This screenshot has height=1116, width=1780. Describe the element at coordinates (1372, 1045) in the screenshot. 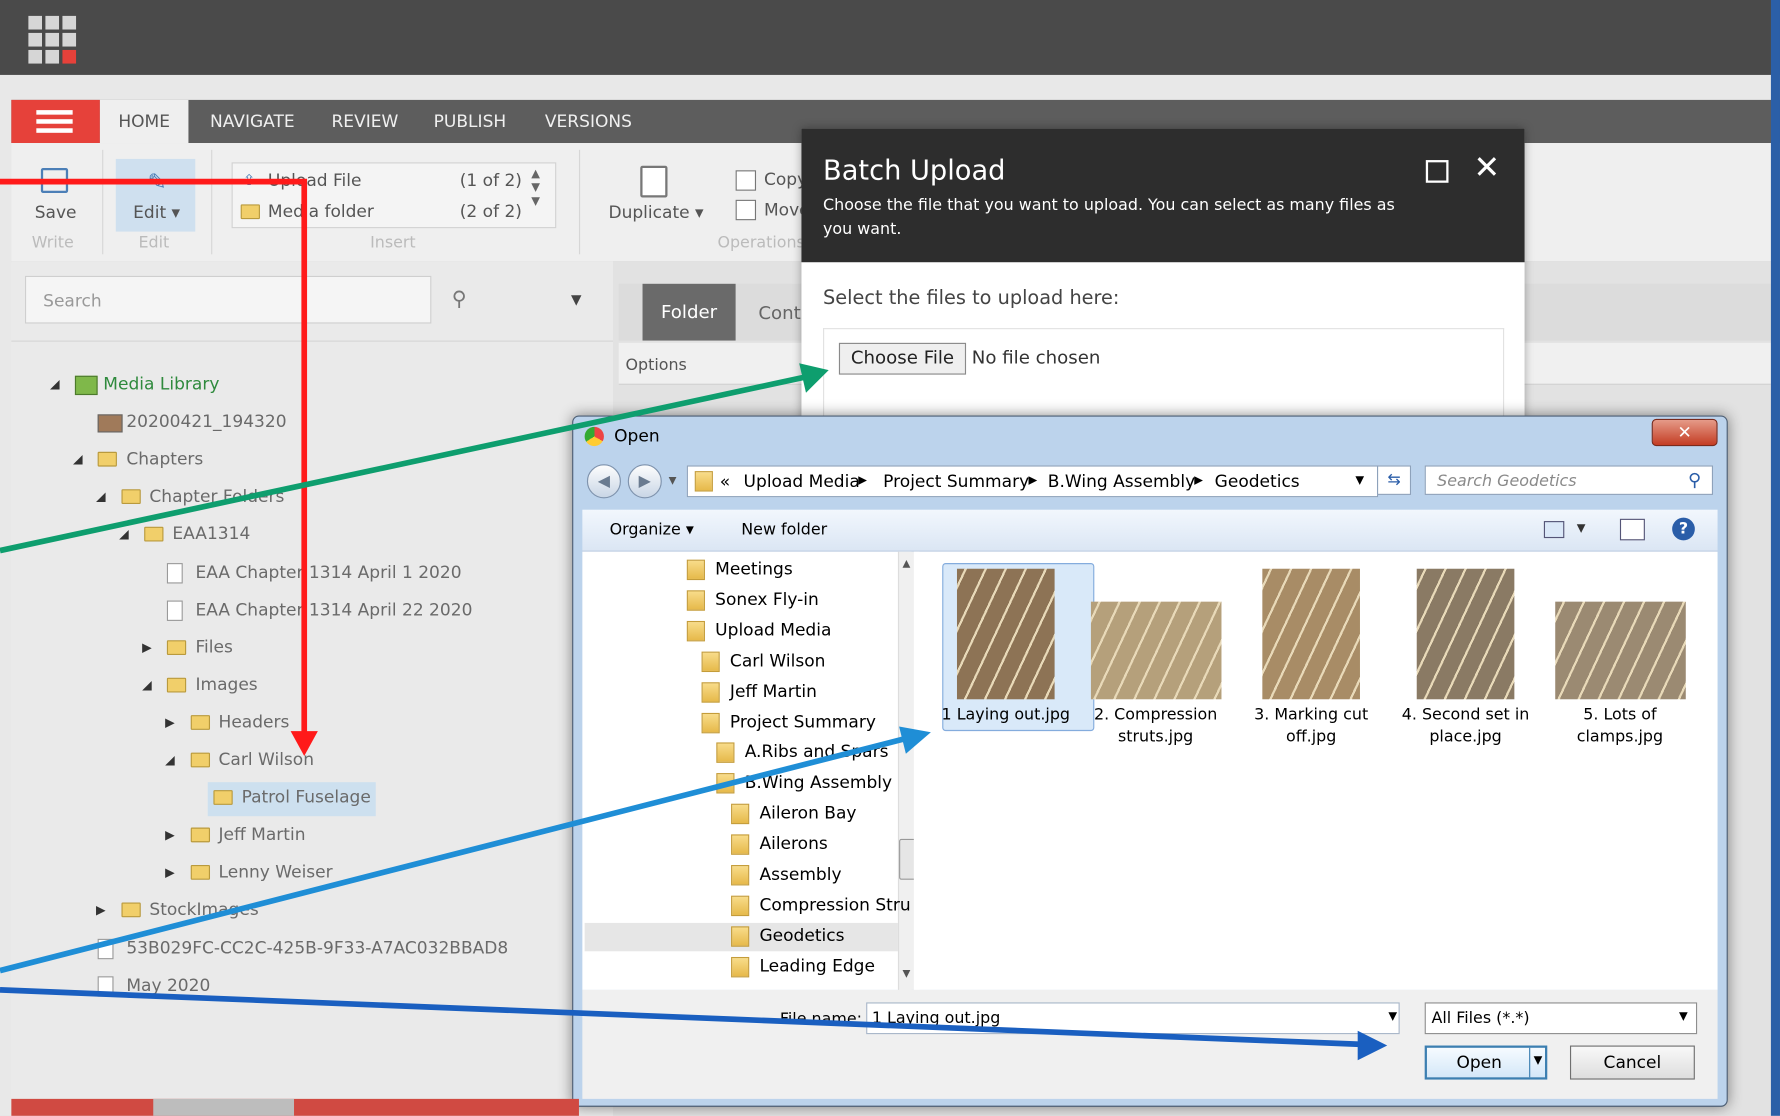

I see `dark-blue-arrowhead` at that location.